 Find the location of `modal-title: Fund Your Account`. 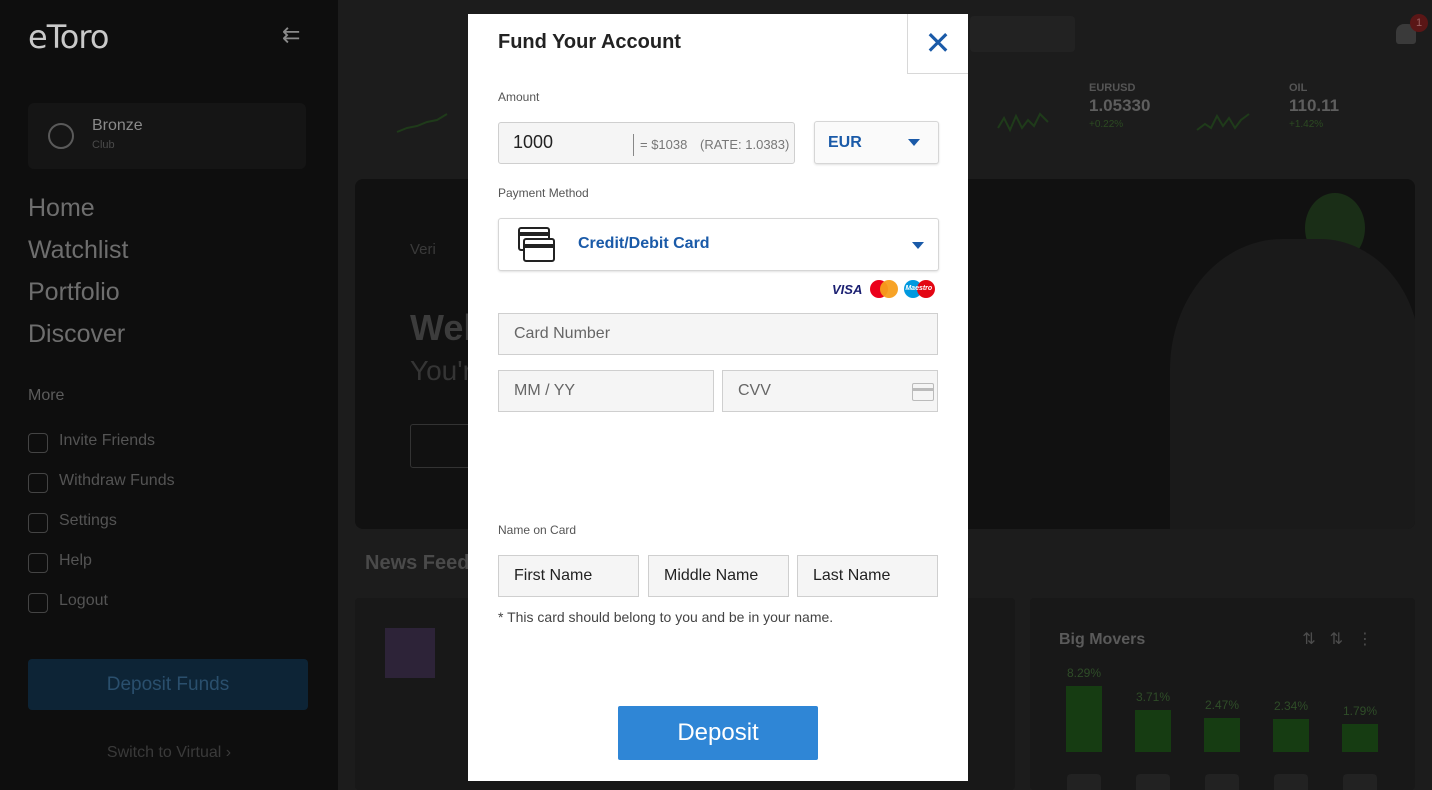

modal-title: Fund Your Account is located at coordinates (589, 42).